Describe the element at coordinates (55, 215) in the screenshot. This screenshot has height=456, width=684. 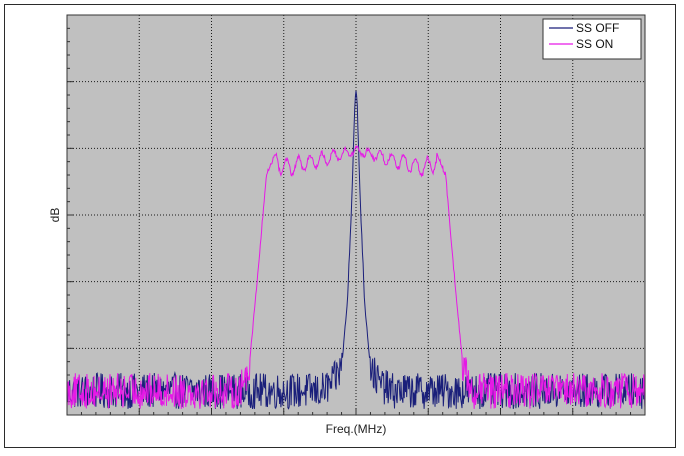
I see `y-axis-label: dB` at that location.